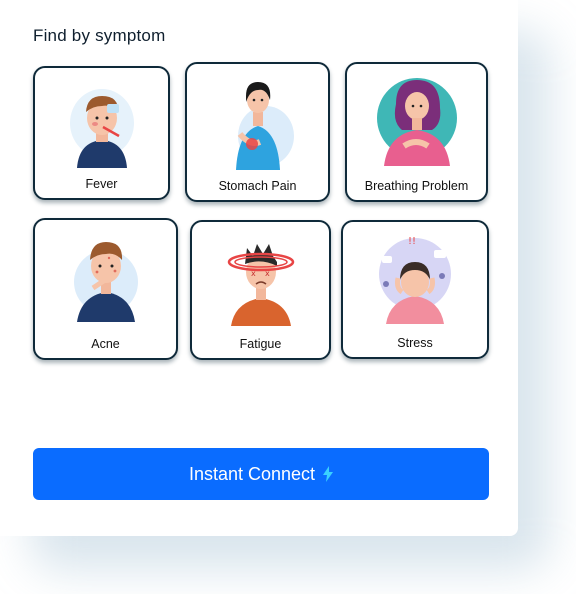 Image resolution: width=576 pixels, height=594 pixels. I want to click on symptom-label-breathing-problem: Breathing Problem, so click(416, 186).